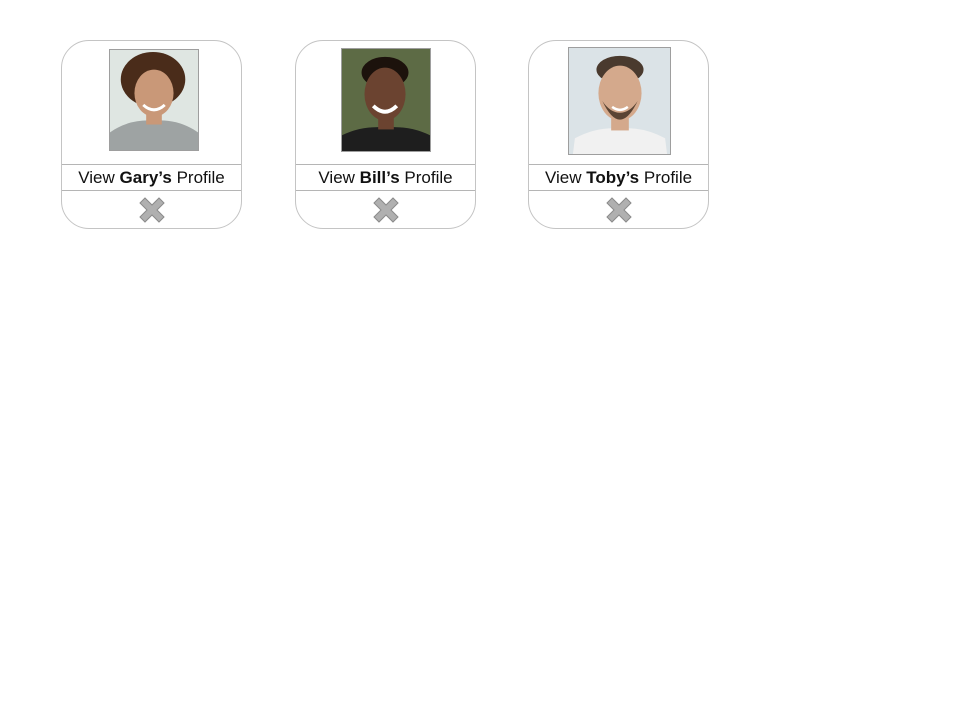 The width and height of the screenshot is (960, 720). I want to click on profile-photo-bill, so click(386, 100).